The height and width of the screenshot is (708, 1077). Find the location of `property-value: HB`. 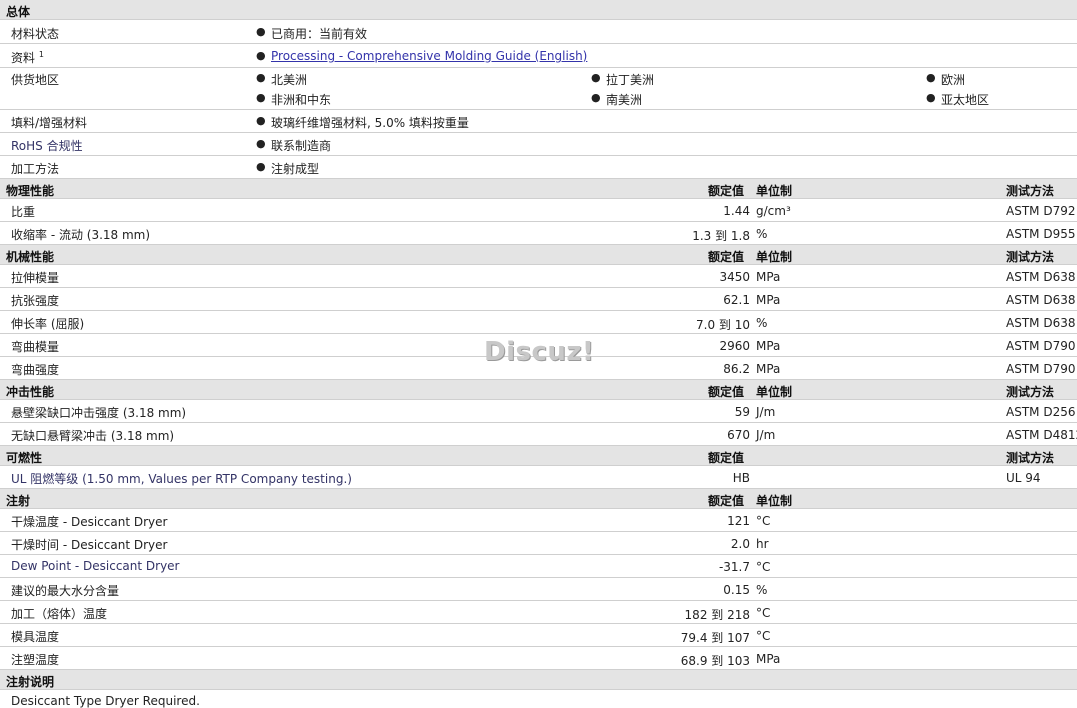

property-value: HB is located at coordinates (741, 478).